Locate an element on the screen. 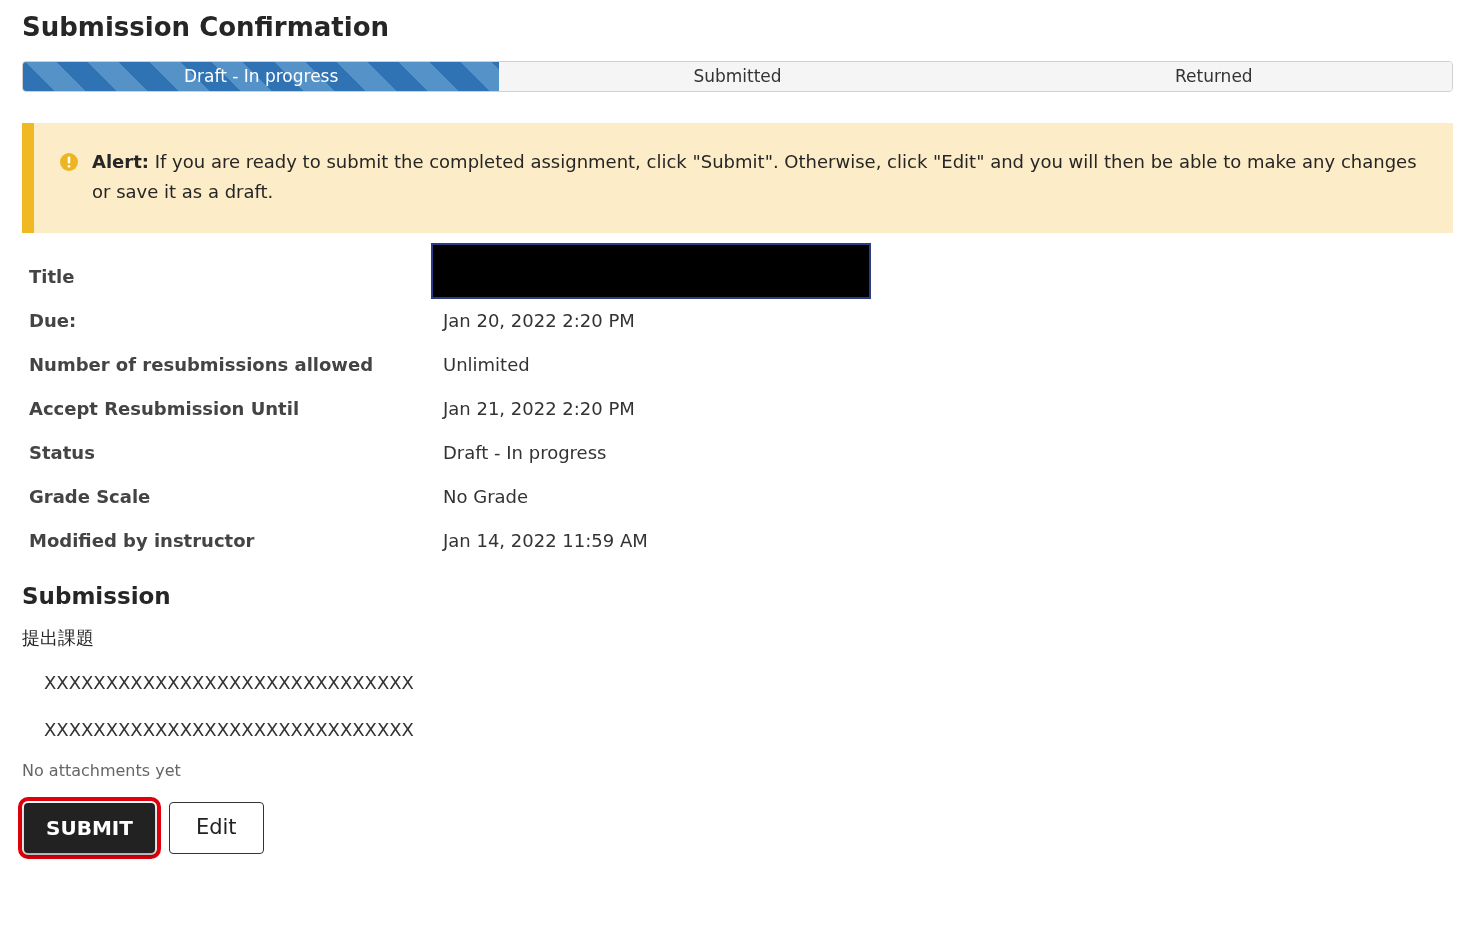 This screenshot has height=928, width=1461. field-label: Grade Scale is located at coordinates (90, 497).